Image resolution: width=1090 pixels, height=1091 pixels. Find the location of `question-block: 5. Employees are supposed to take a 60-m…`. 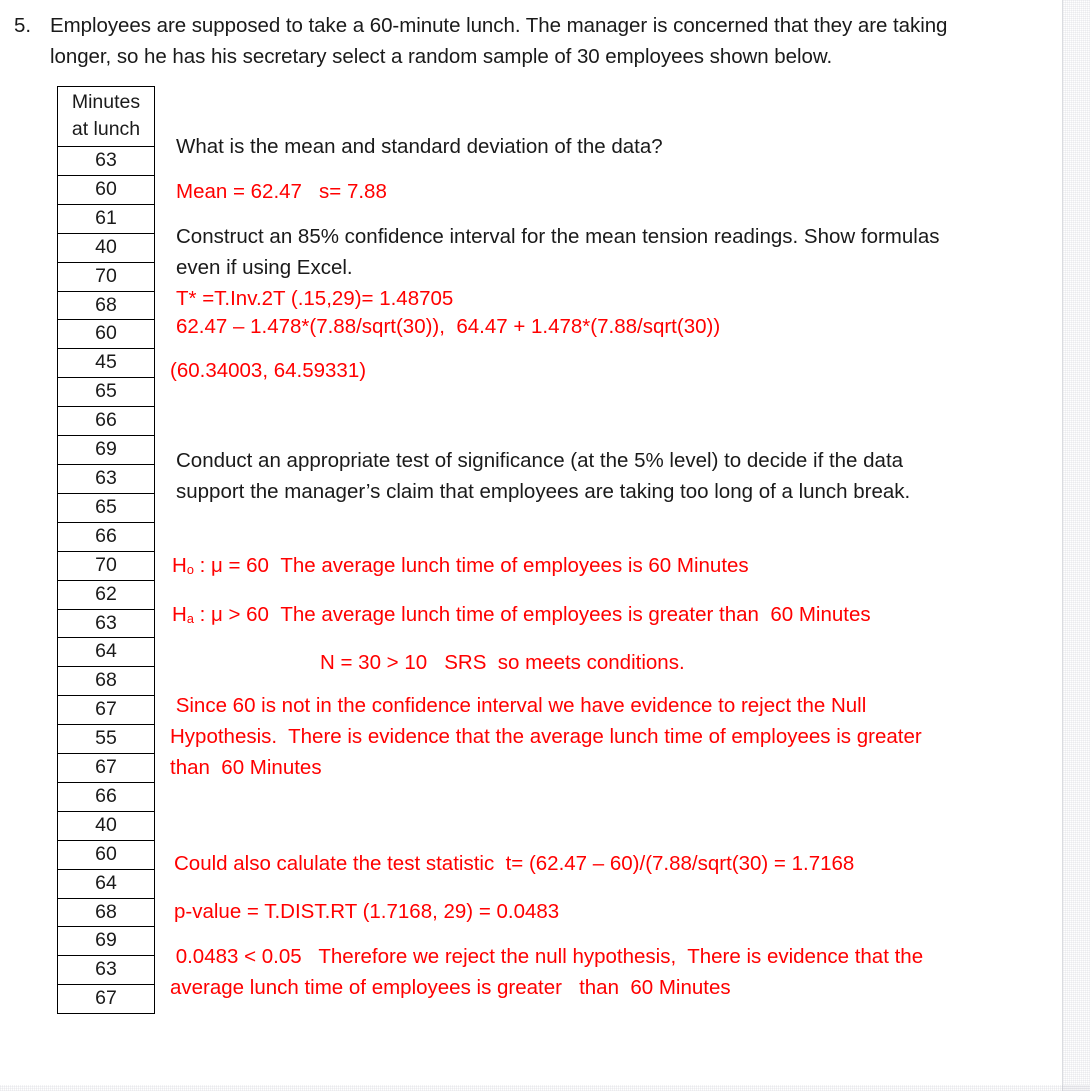

question-block: 5. Employees are supposed to take a 60-m… is located at coordinates (484, 41).